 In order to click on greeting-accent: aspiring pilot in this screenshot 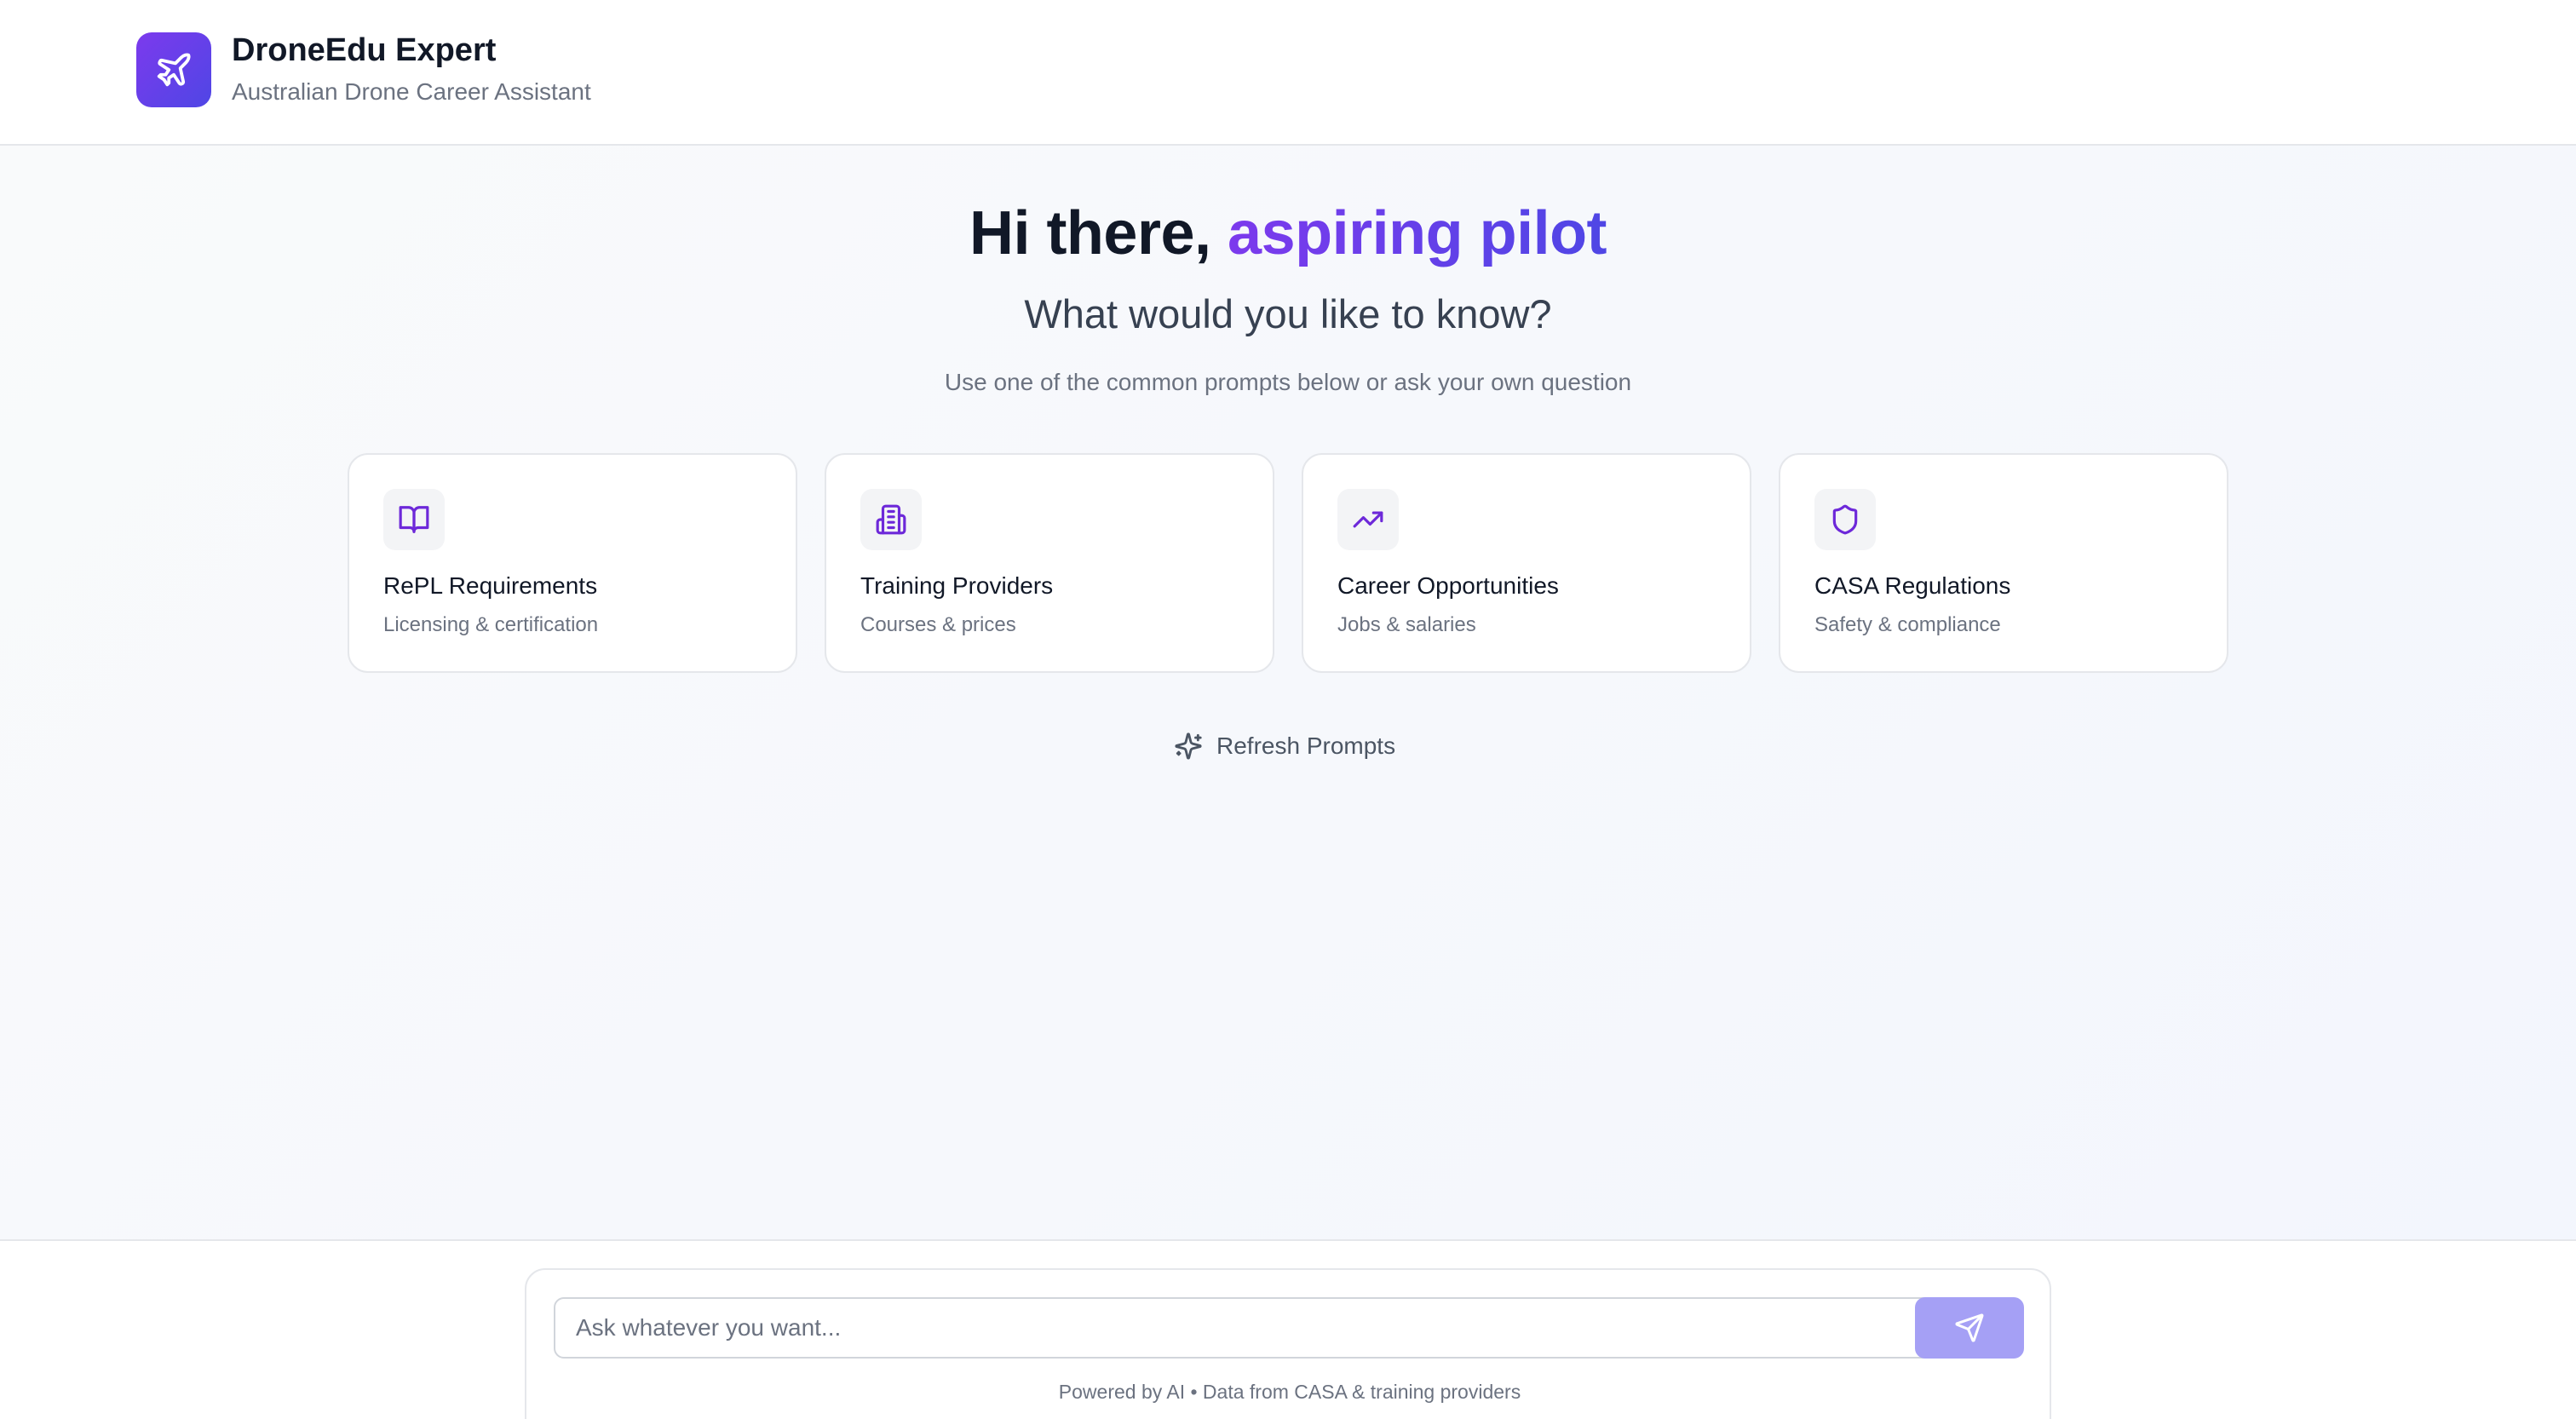, I will do `click(1418, 233)`.